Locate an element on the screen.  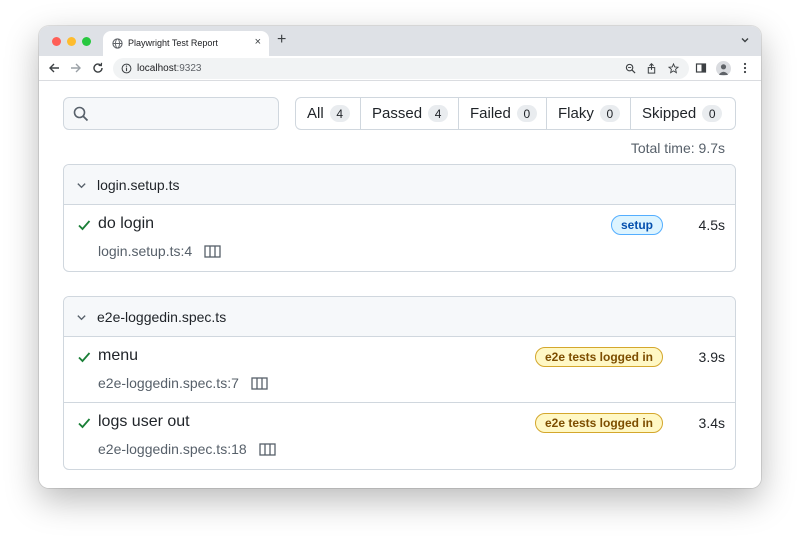
test-duration: 3.4s is located at coordinates (711, 423).